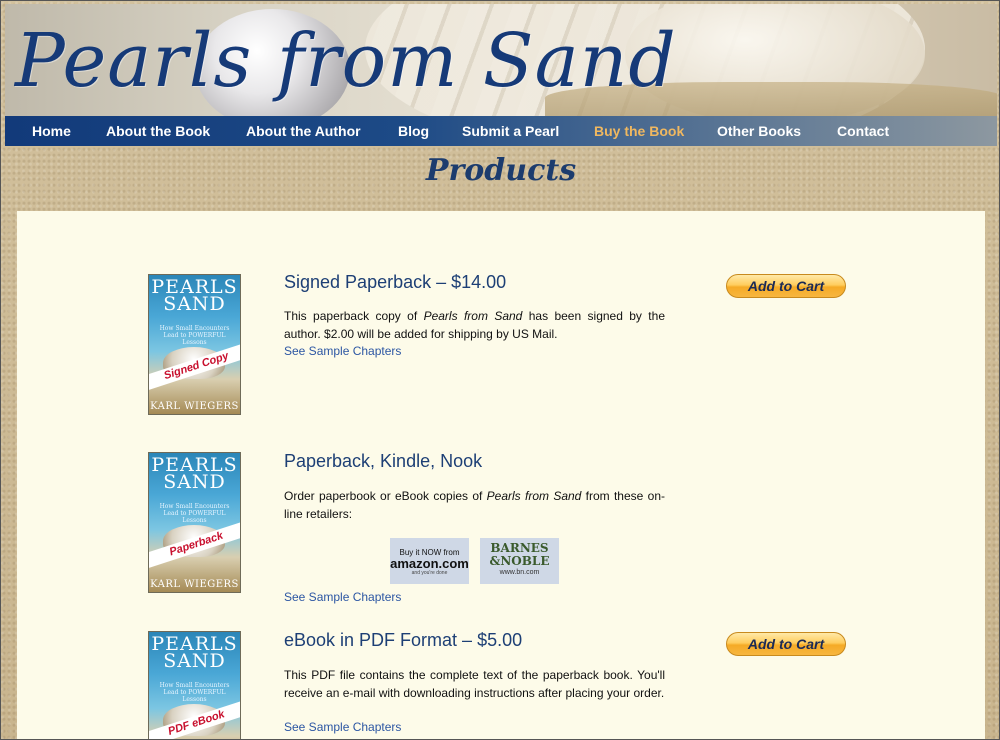 This screenshot has height=740, width=1000. Describe the element at coordinates (383, 461) in the screenshot. I see `product-title: Paperback, Kindle, Nook` at that location.